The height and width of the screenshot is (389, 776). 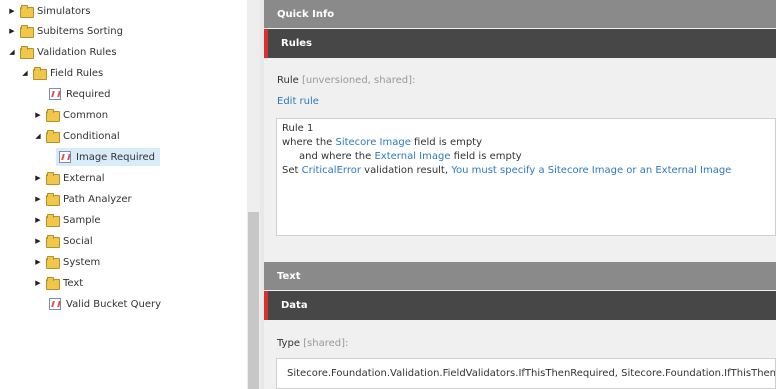 What do you see at coordinates (48, 11) in the screenshot?
I see `tree-item-simulators: ▶ Simulators` at bounding box center [48, 11].